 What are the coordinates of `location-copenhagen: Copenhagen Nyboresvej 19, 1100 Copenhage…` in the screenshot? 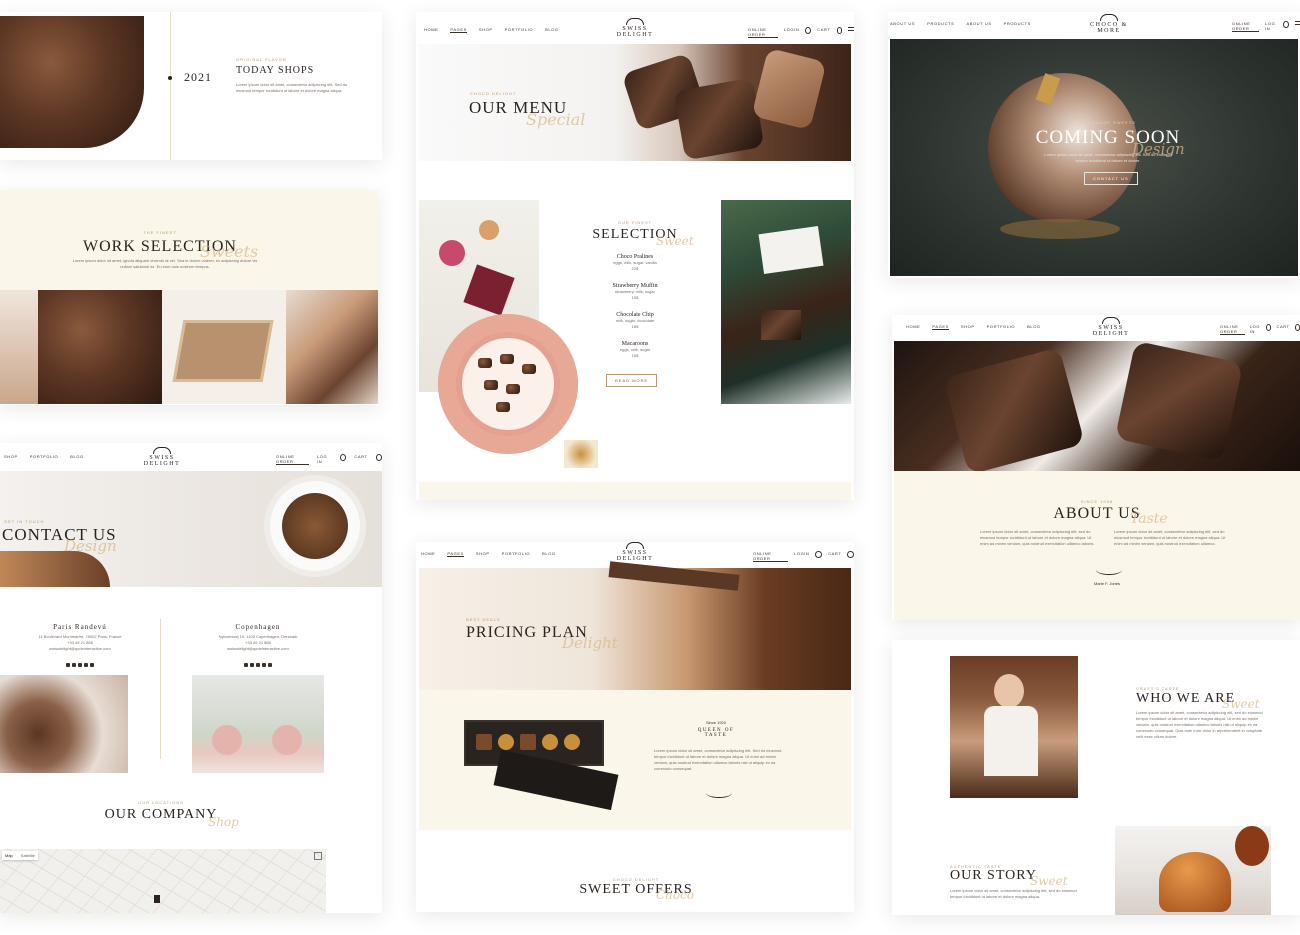 It's located at (258, 647).